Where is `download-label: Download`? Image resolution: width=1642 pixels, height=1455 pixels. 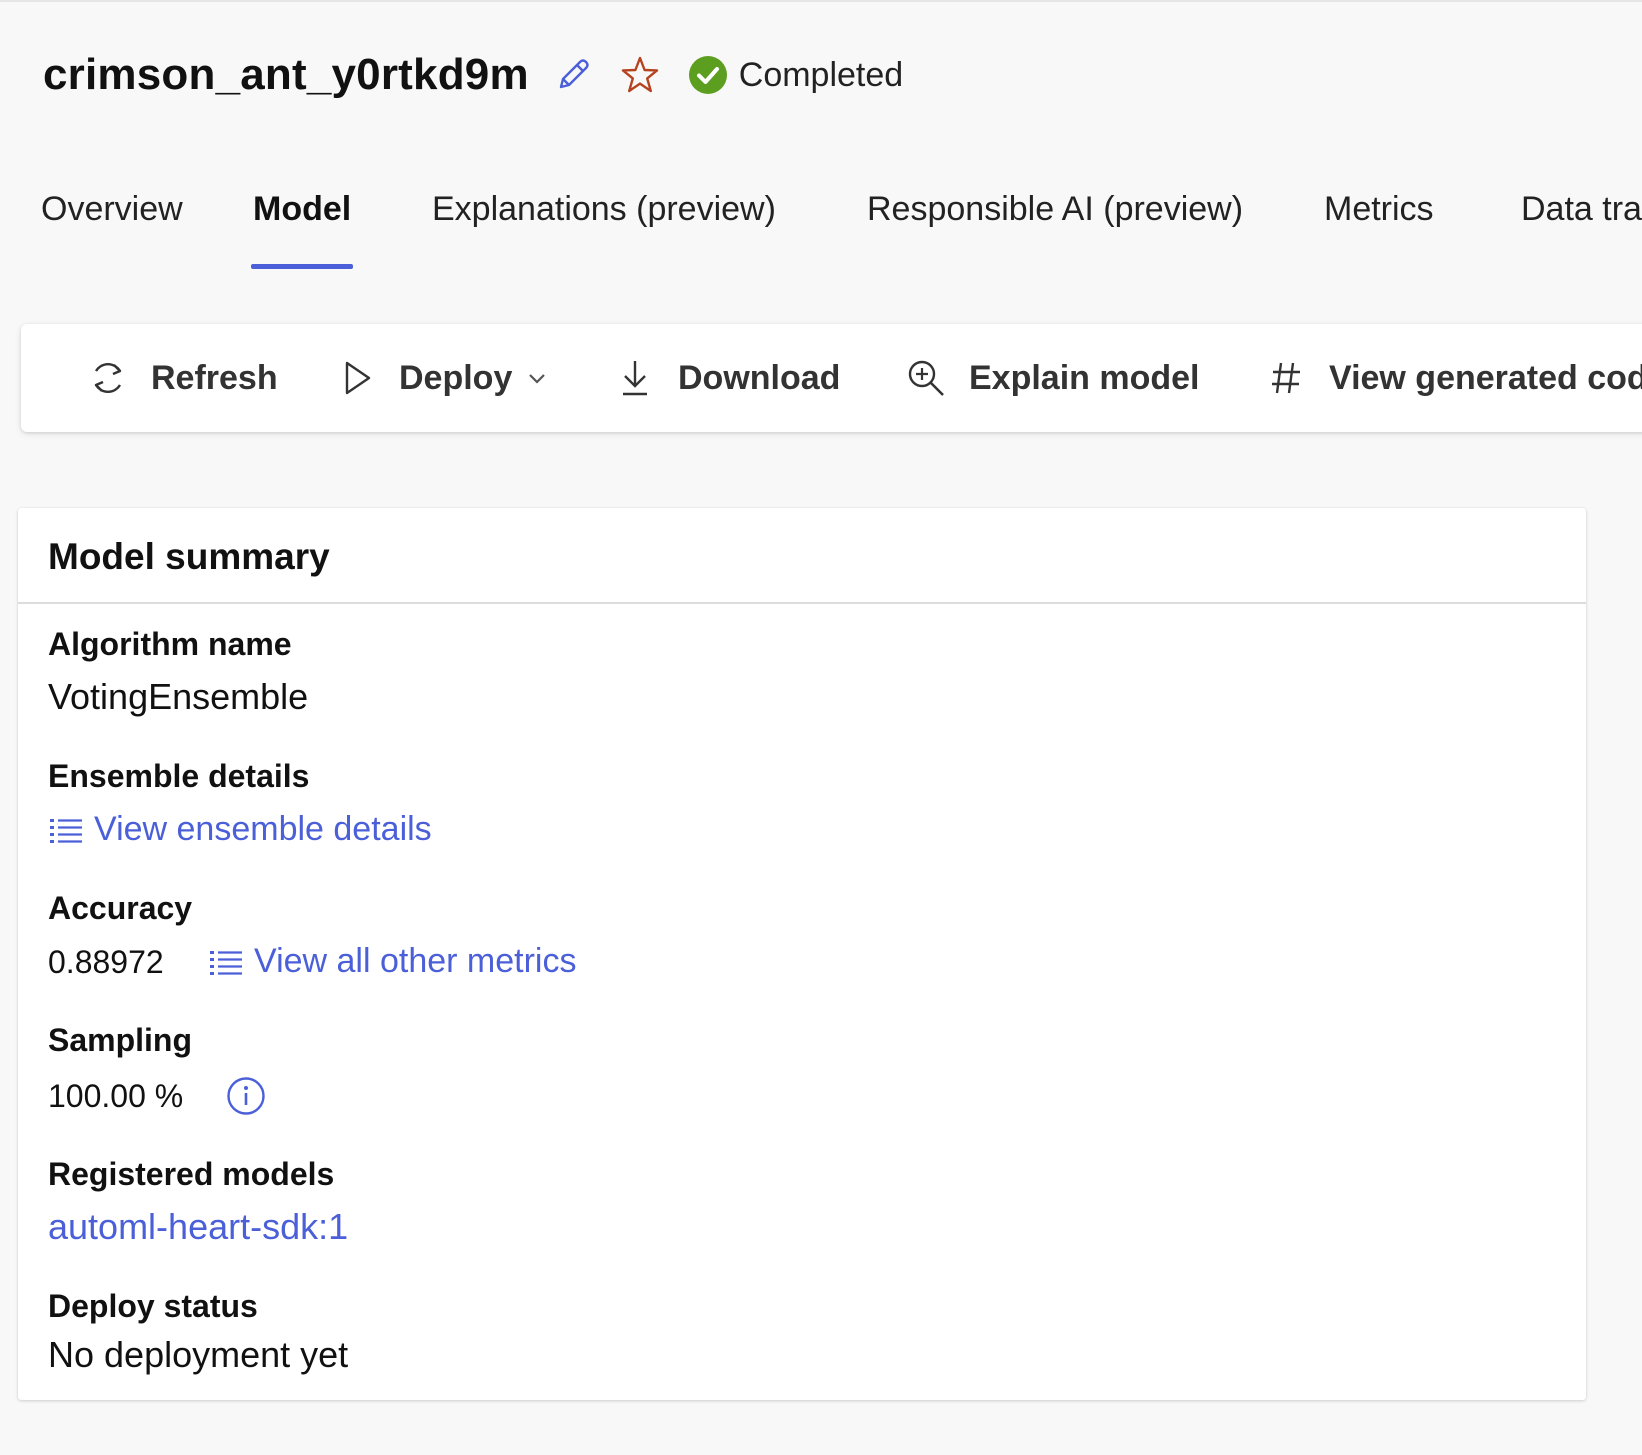
download-label: Download is located at coordinates (759, 377).